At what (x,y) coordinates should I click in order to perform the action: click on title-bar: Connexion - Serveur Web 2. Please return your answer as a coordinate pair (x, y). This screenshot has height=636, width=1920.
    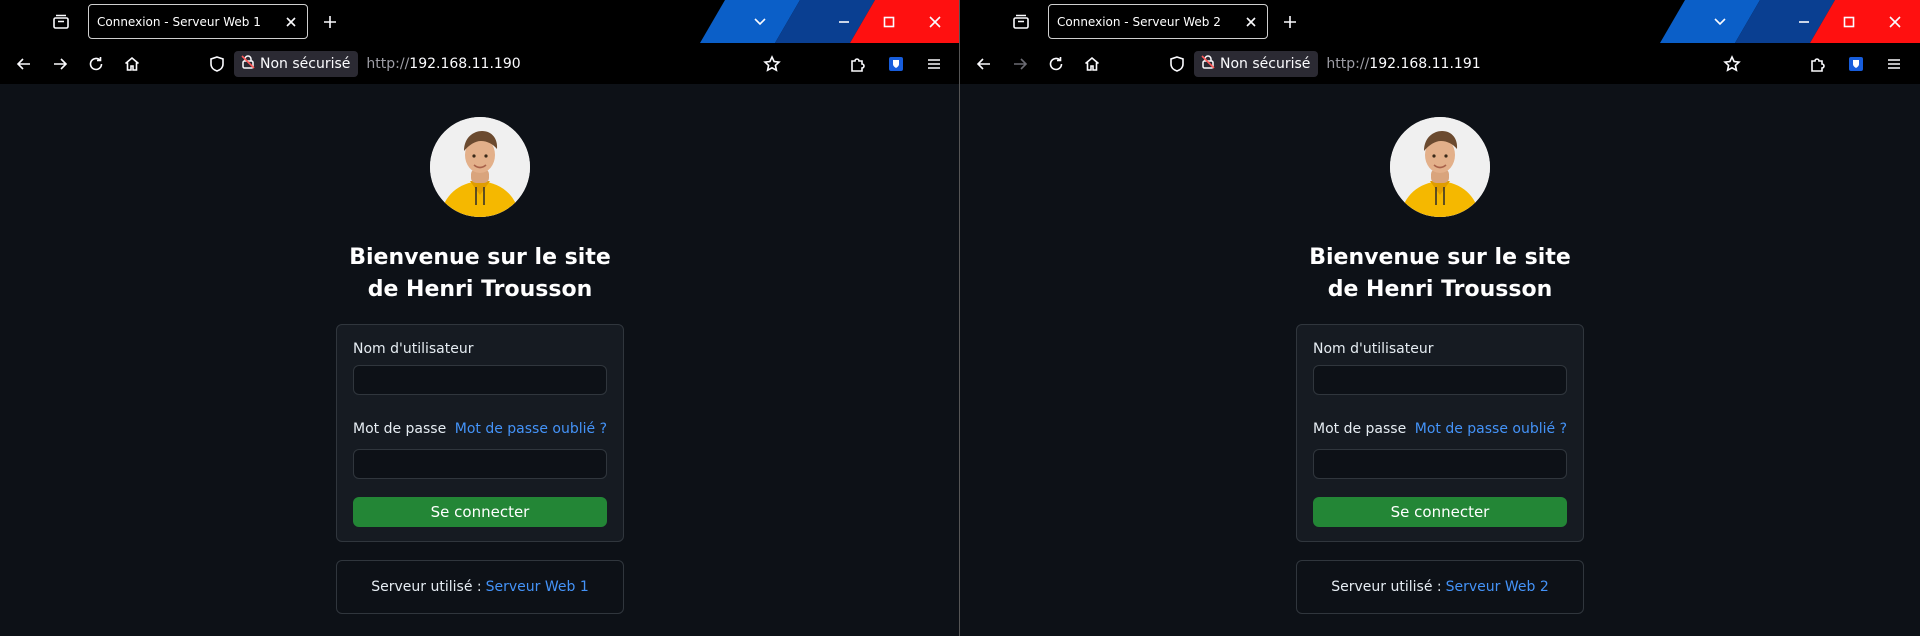
    Looking at the image, I should click on (1440, 21).